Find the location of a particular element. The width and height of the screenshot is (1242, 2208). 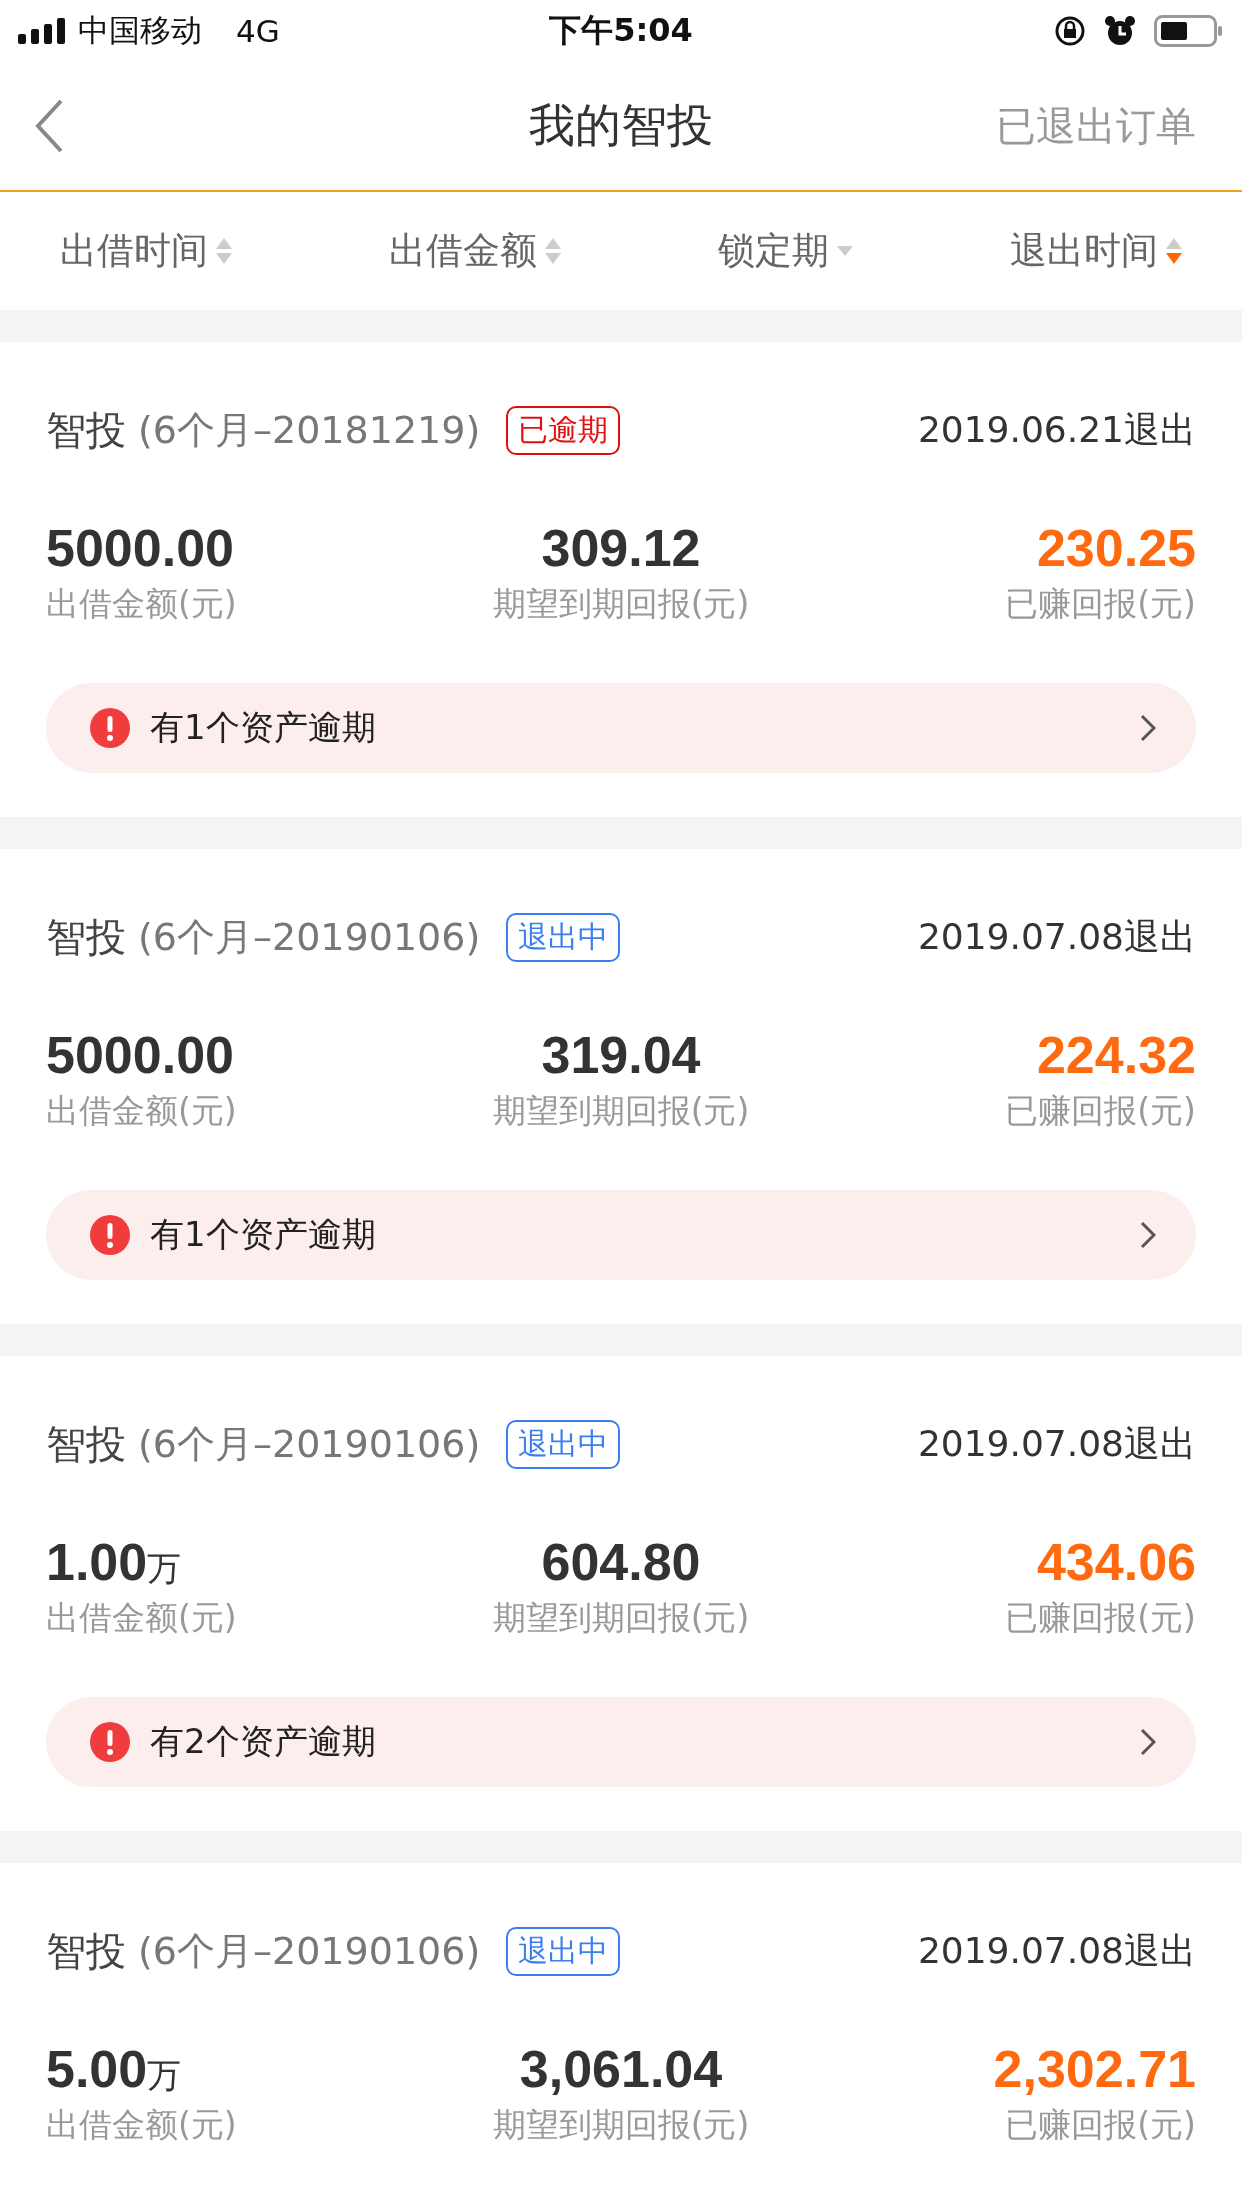

status-tag: 已逾期 is located at coordinates (563, 430).